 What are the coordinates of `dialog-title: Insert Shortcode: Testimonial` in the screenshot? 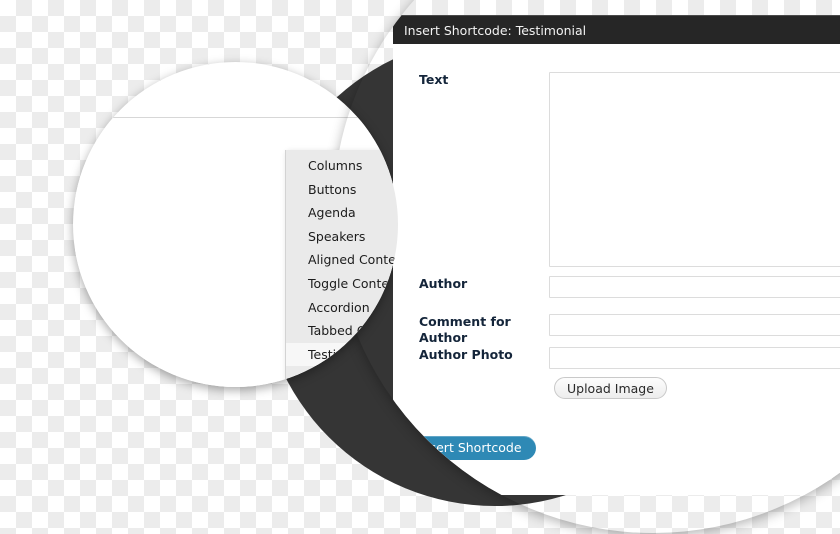 It's located at (616, 29).